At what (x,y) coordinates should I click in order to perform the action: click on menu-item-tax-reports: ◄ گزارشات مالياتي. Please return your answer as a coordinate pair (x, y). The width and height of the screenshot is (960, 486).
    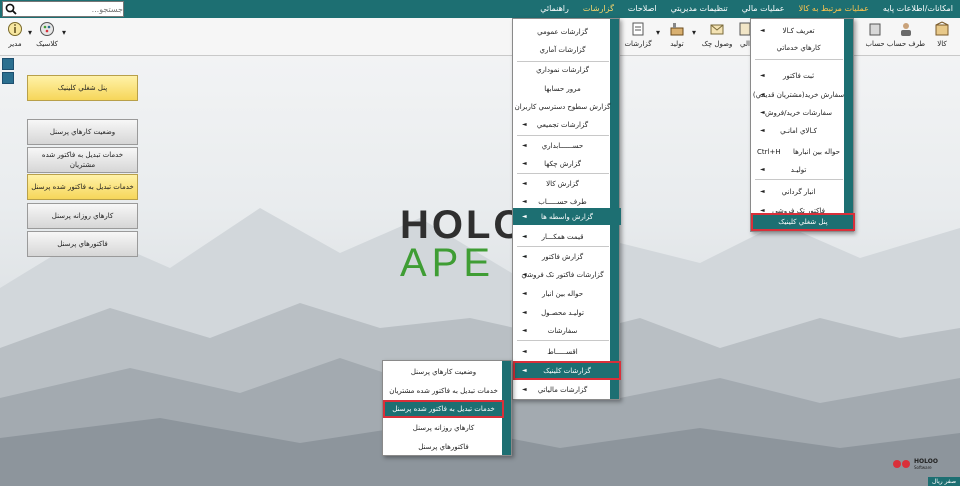
    Looking at the image, I should click on (562, 389).